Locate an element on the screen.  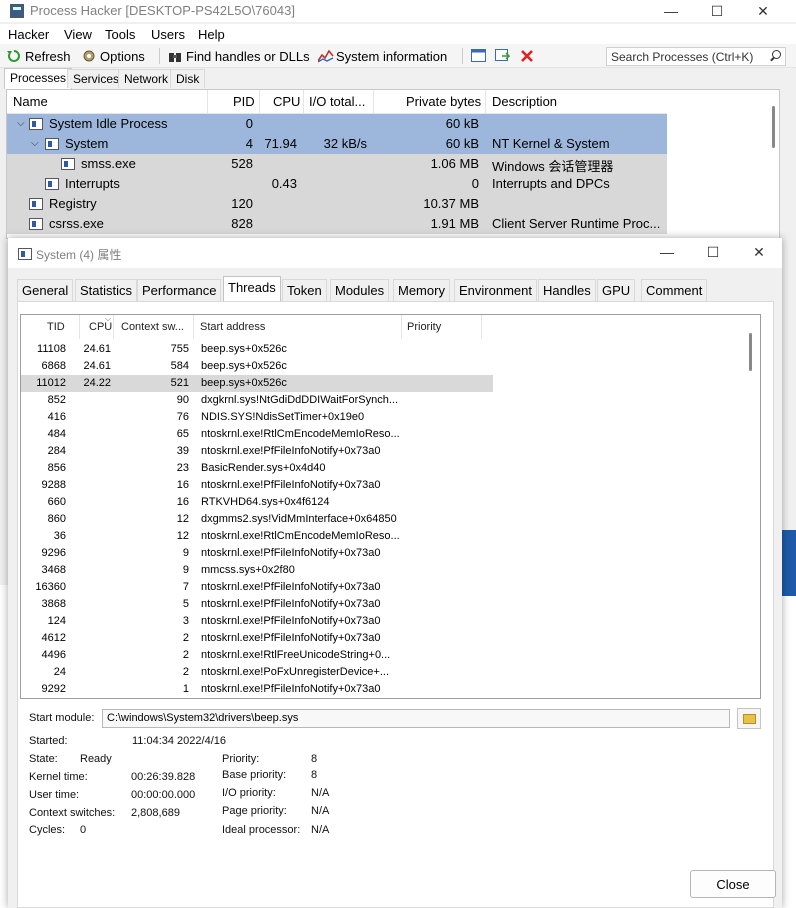
tab-memory: Memory is located at coordinates (421, 290).